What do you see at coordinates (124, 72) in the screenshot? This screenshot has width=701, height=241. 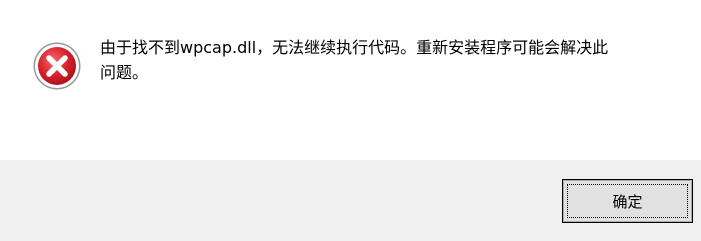 I see `error-message-line-2: 问题。` at bounding box center [124, 72].